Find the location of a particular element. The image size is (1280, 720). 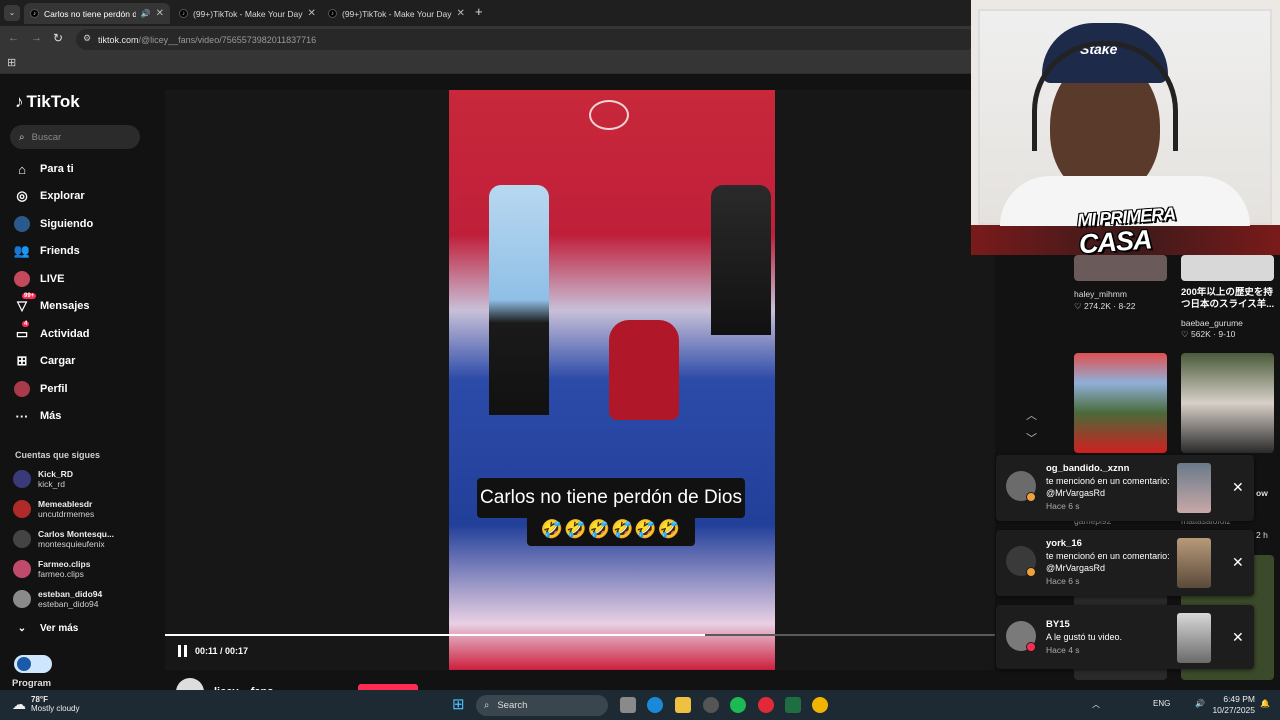

video-progress-bar is located at coordinates (580, 635).